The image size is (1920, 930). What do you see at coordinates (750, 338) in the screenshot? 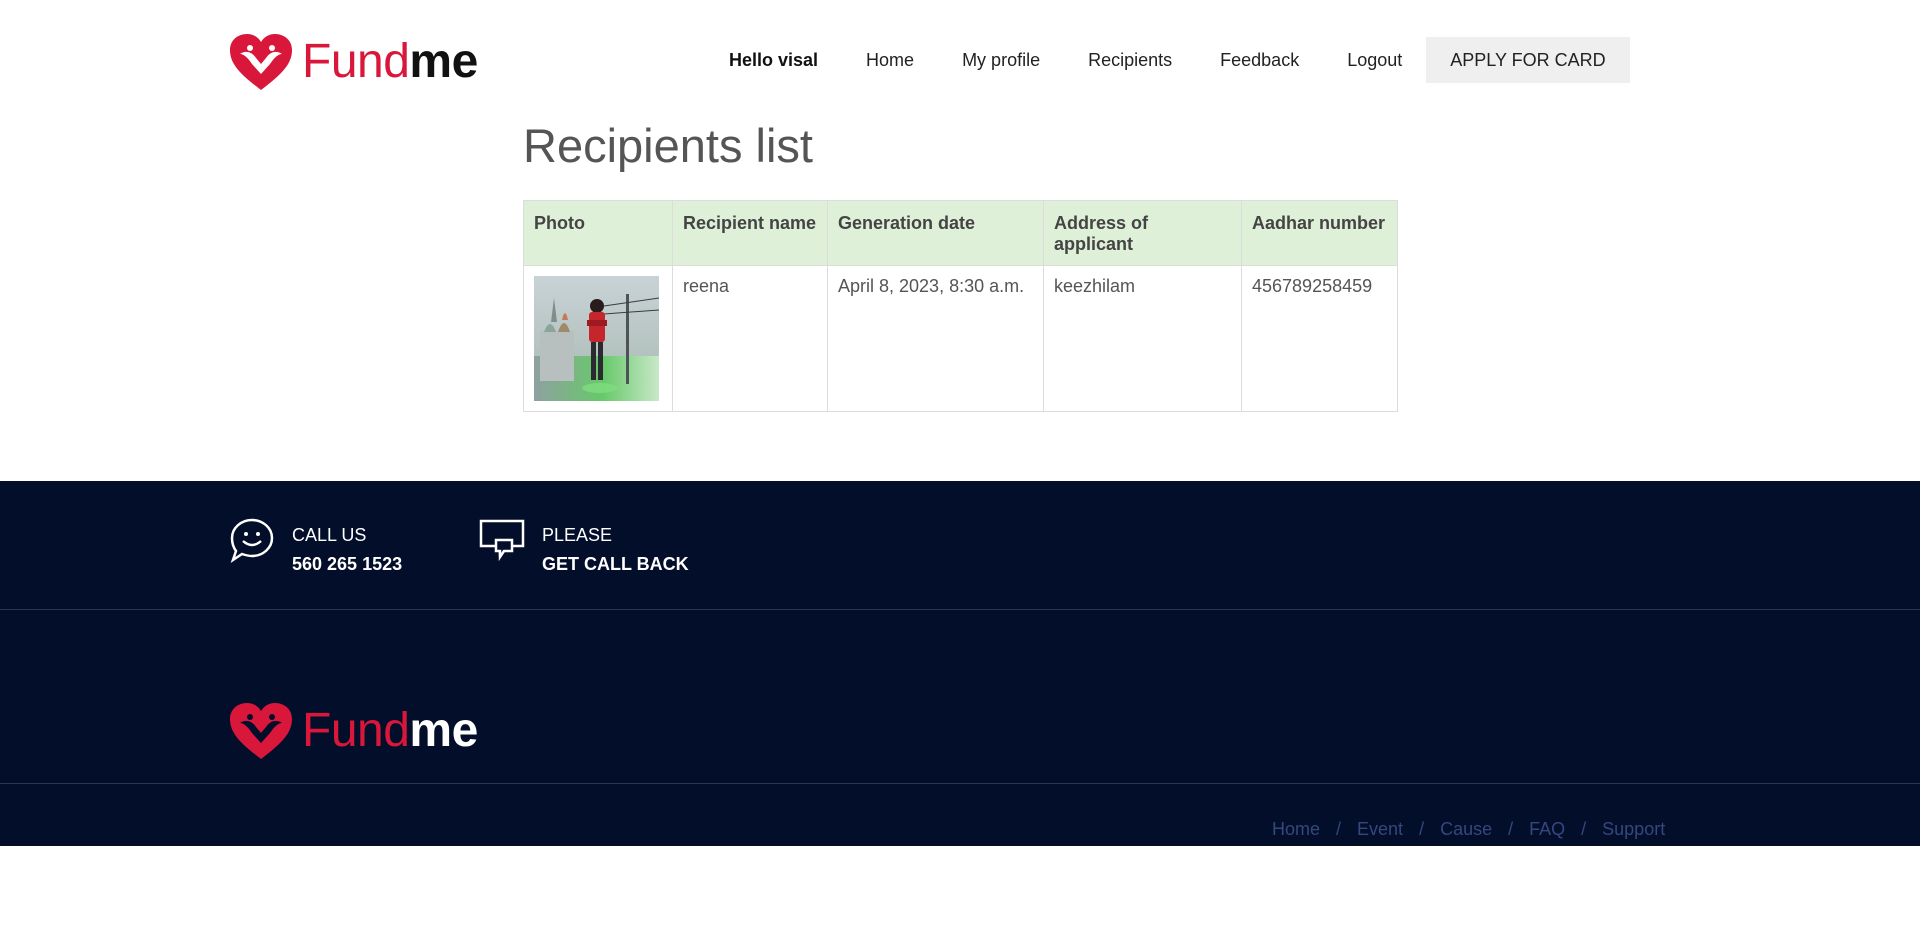
I see `recipient-name-cell: reena` at bounding box center [750, 338].